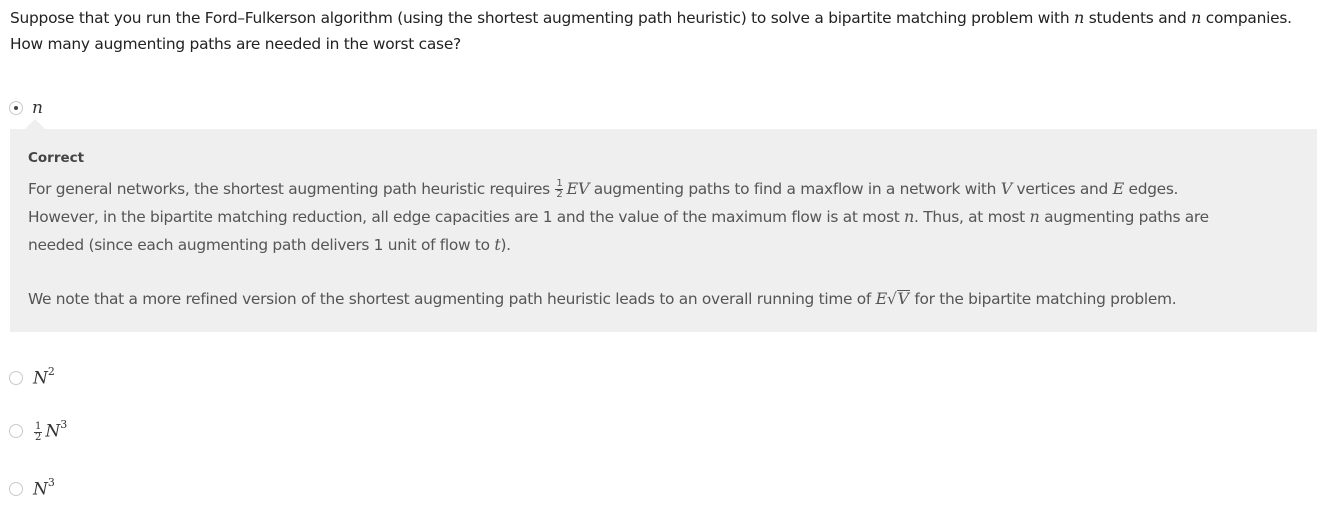  I want to click on question-text-part: students and, so click(1138, 18).